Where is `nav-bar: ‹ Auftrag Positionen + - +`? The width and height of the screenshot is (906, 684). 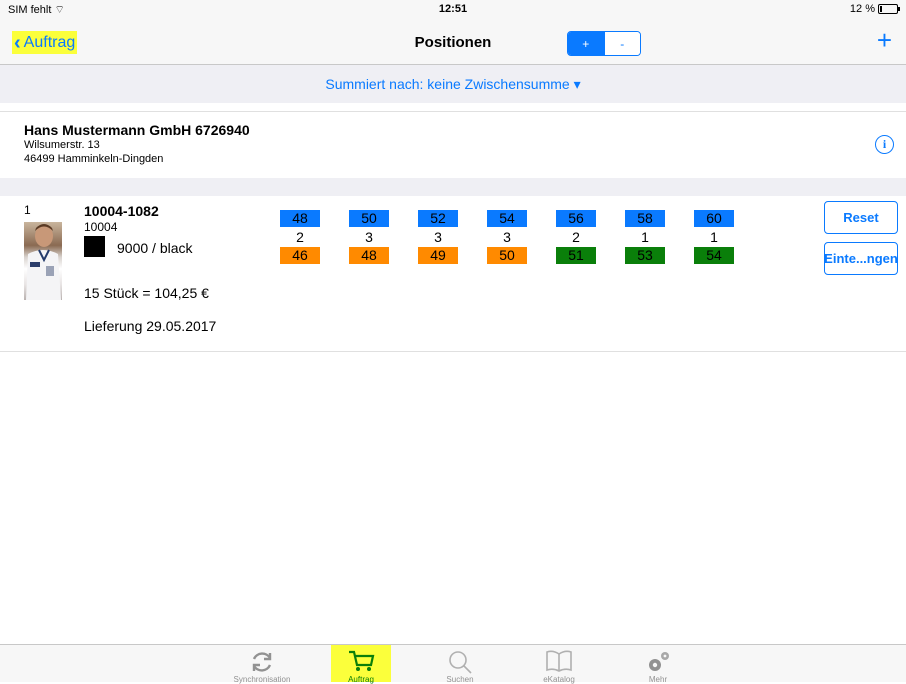
nav-bar: ‹ Auftrag Positionen + - + is located at coordinates (453, 42).